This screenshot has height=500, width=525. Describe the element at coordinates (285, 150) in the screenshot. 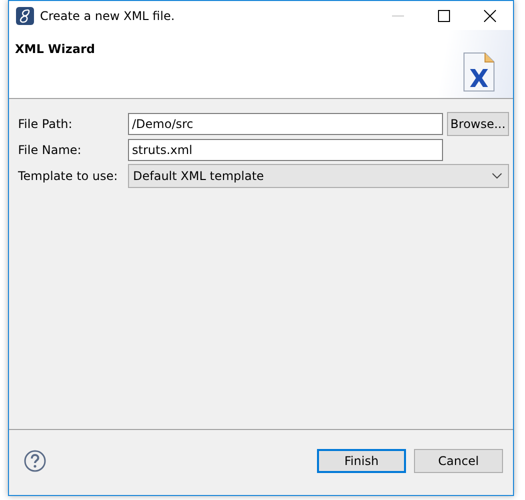

I see `input-field: struts.xml` at that location.